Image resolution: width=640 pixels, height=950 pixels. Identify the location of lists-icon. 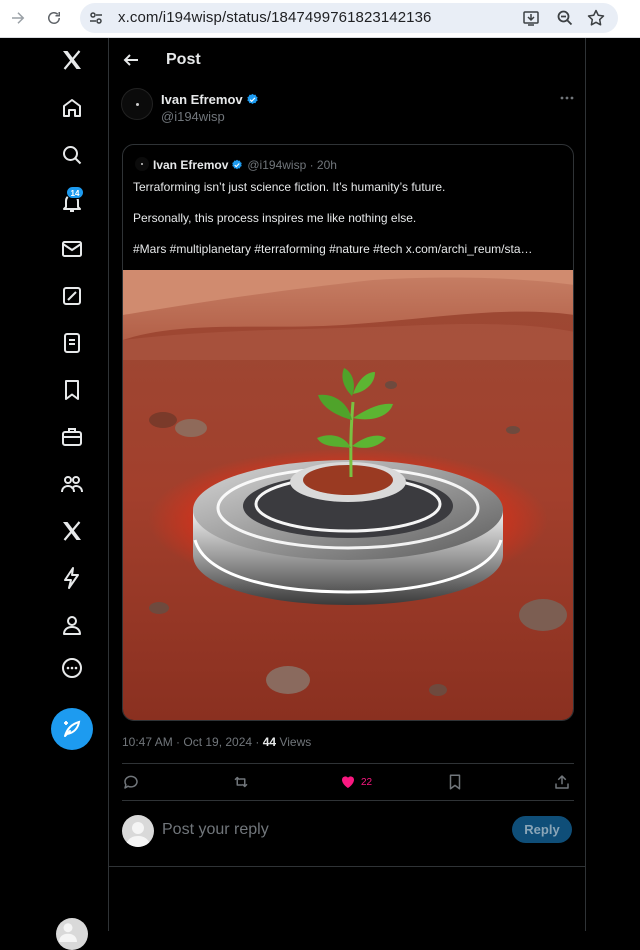
(72, 343).